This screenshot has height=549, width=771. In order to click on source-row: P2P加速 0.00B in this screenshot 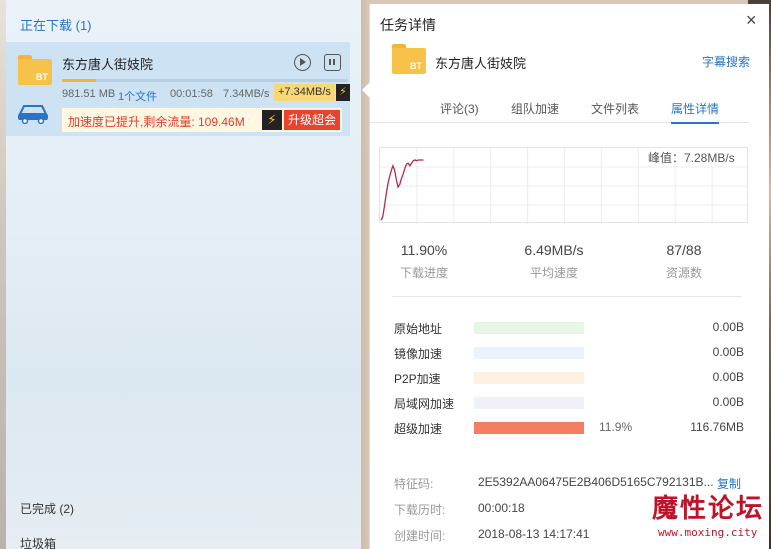, I will do `click(569, 378)`.